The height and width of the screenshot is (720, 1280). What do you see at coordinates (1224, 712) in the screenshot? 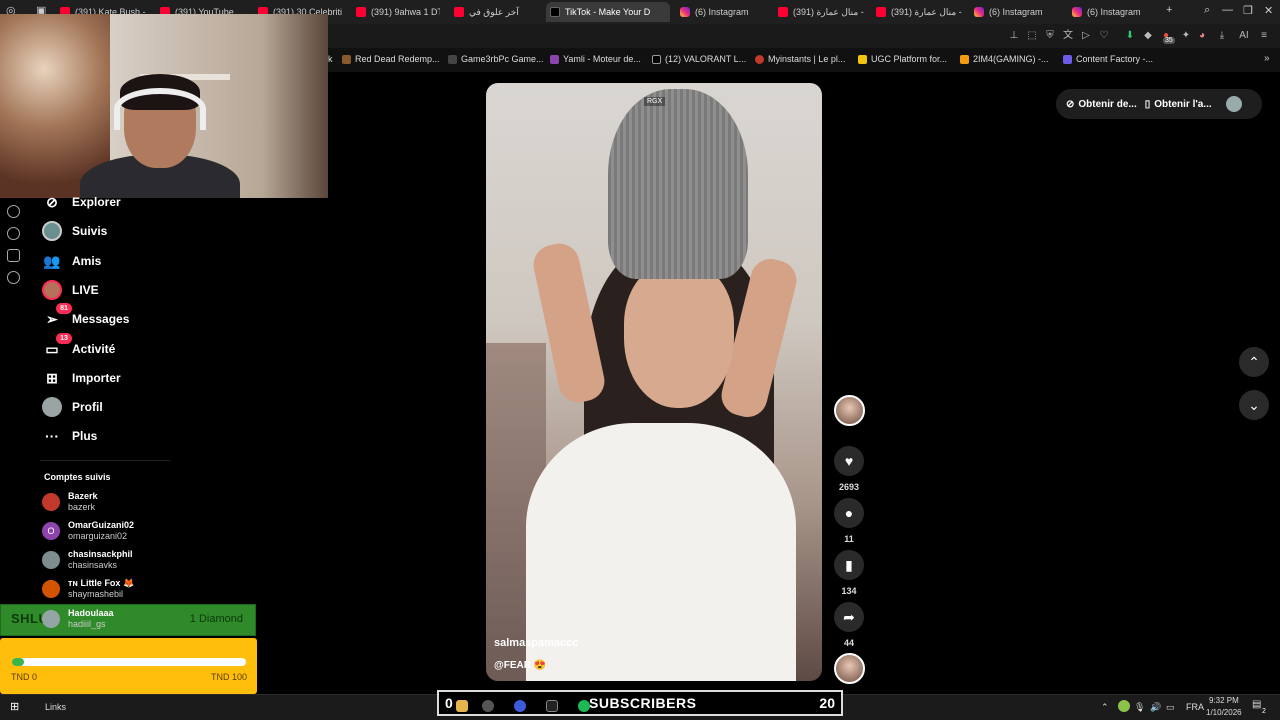
I see `clock-date: 1/10/2026` at bounding box center [1224, 712].